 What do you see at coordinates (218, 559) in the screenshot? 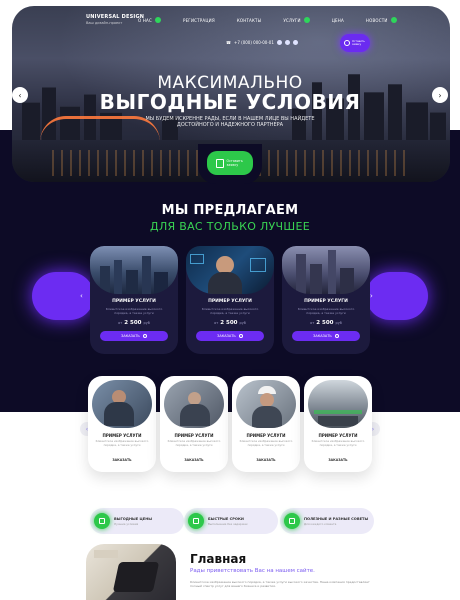
I see `main-title: Главная` at bounding box center [218, 559].